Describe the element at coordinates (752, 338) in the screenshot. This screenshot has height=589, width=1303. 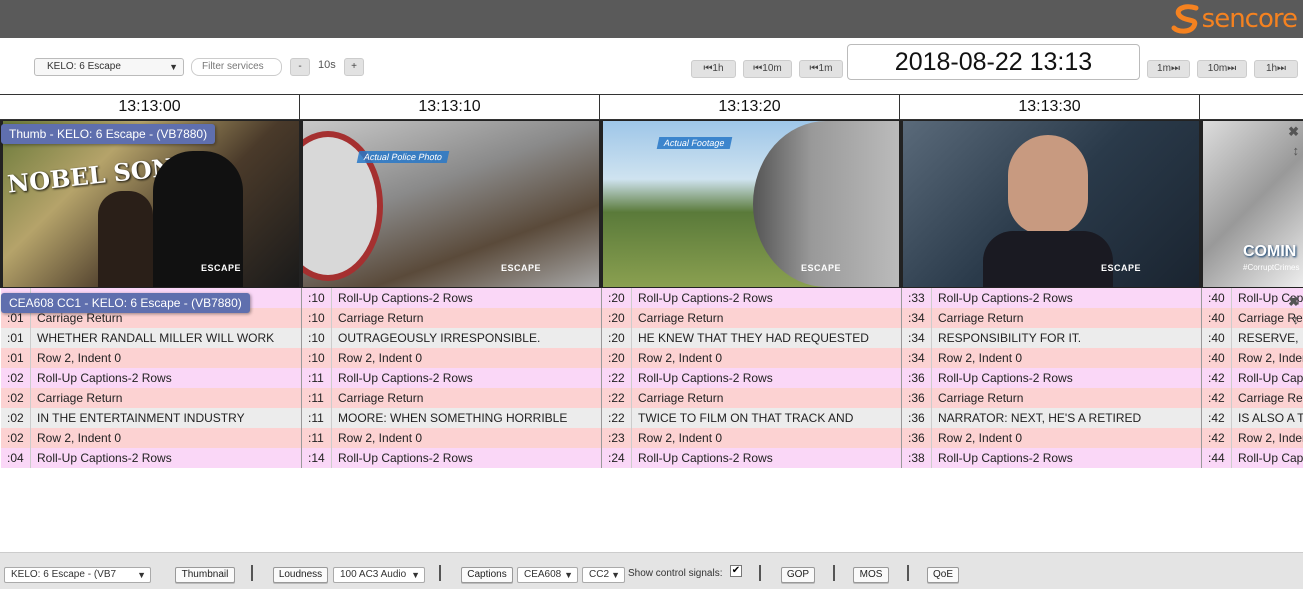
I see `caption-row: :20 HE KNEW THAT THEY HAD REQUESTED` at that location.